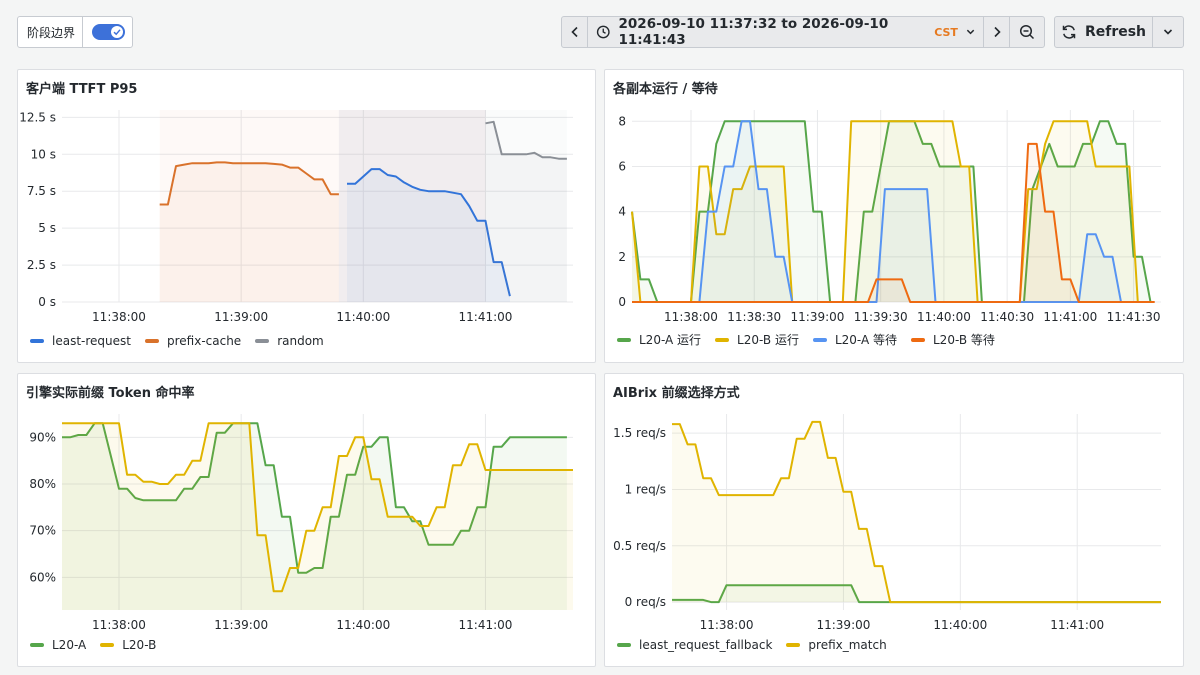 Image resolution: width=1200 pixels, height=675 pixels. I want to click on y-tick-label: 1 req/s, so click(645, 489).